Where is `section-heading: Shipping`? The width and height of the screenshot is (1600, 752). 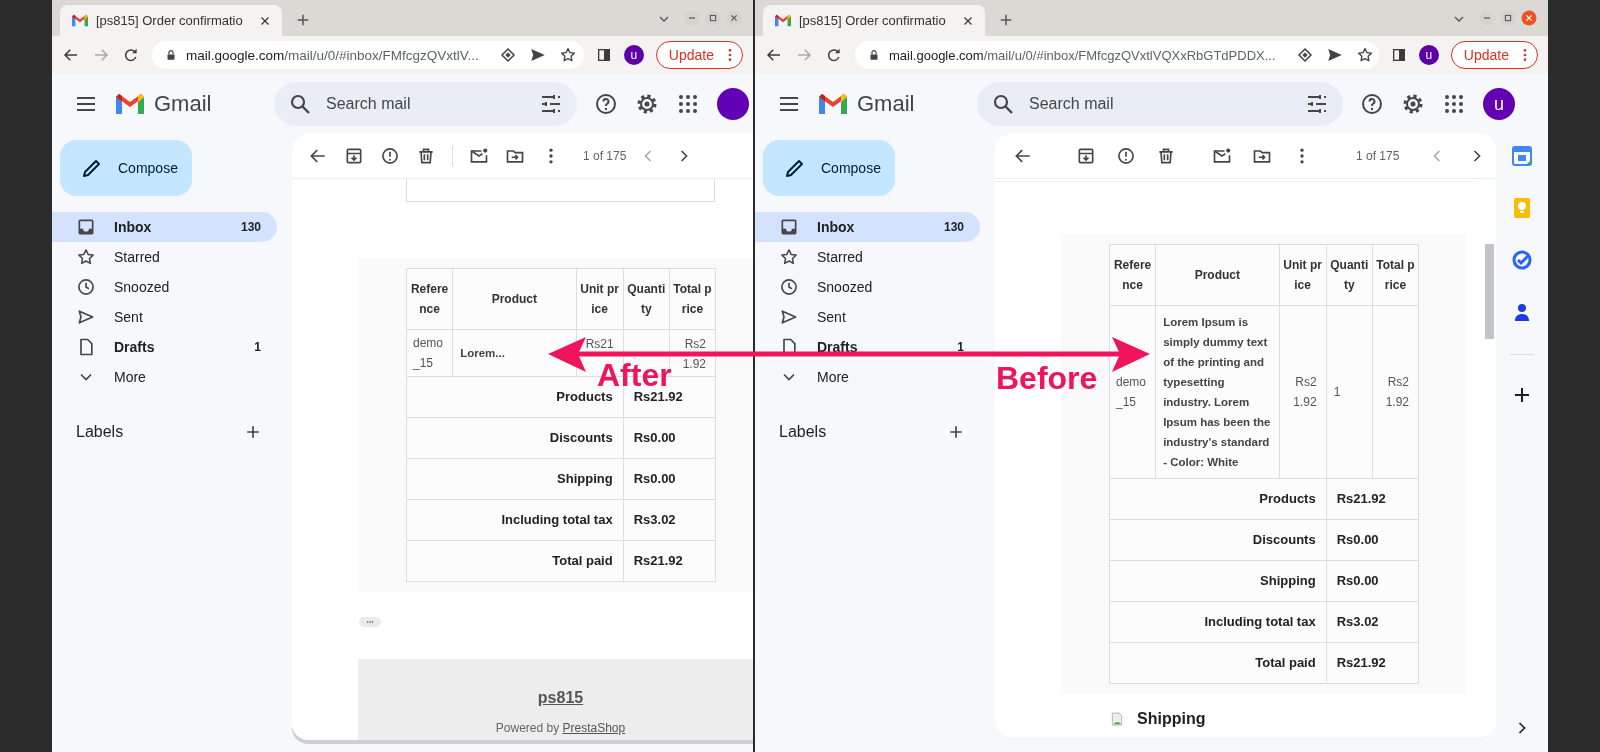 section-heading: Shipping is located at coordinates (1171, 719).